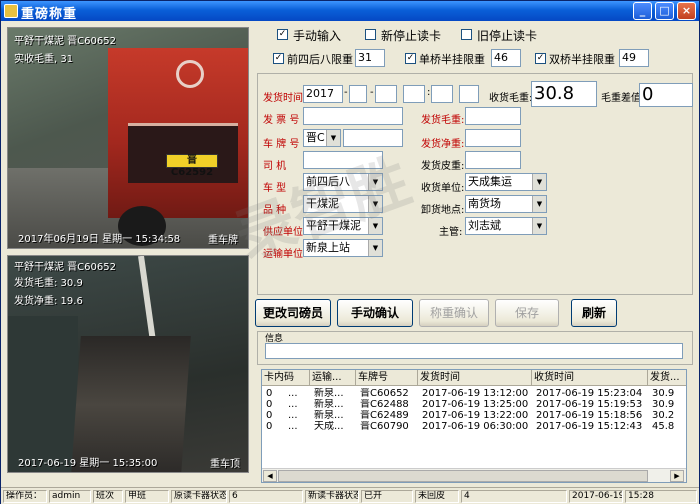 The image size is (700, 504). What do you see at coordinates (506, 204) in the screenshot?
I see `unload-select: 南货场 ▼` at bounding box center [506, 204].